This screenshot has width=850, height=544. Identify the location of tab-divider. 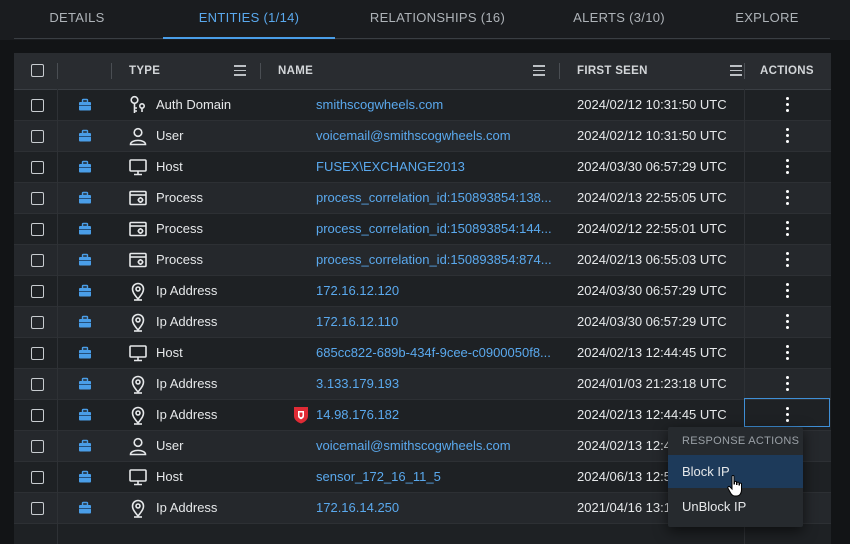
(422, 38).